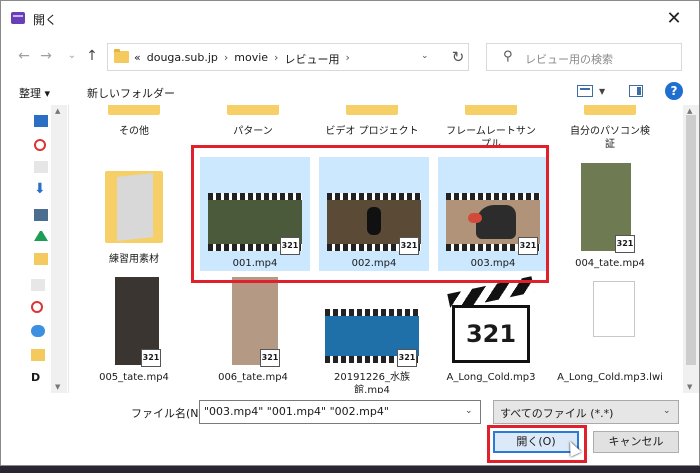  I want to click on refresh-icon: ↻, so click(458, 57).